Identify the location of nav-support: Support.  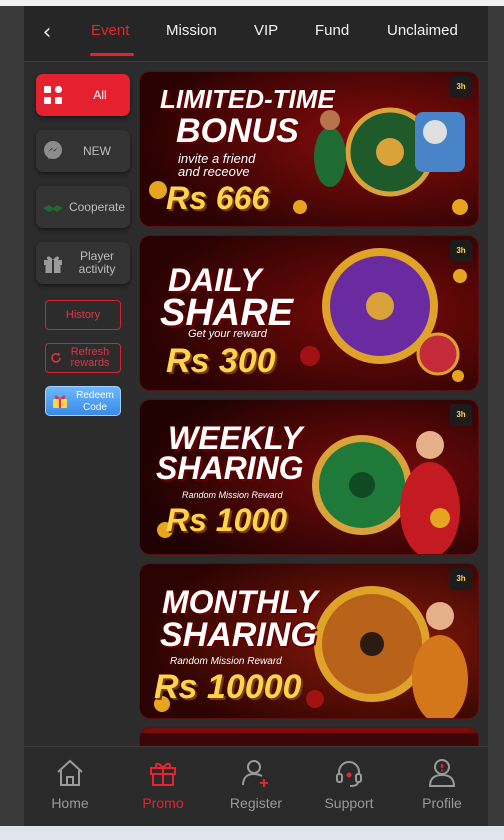
(349, 786).